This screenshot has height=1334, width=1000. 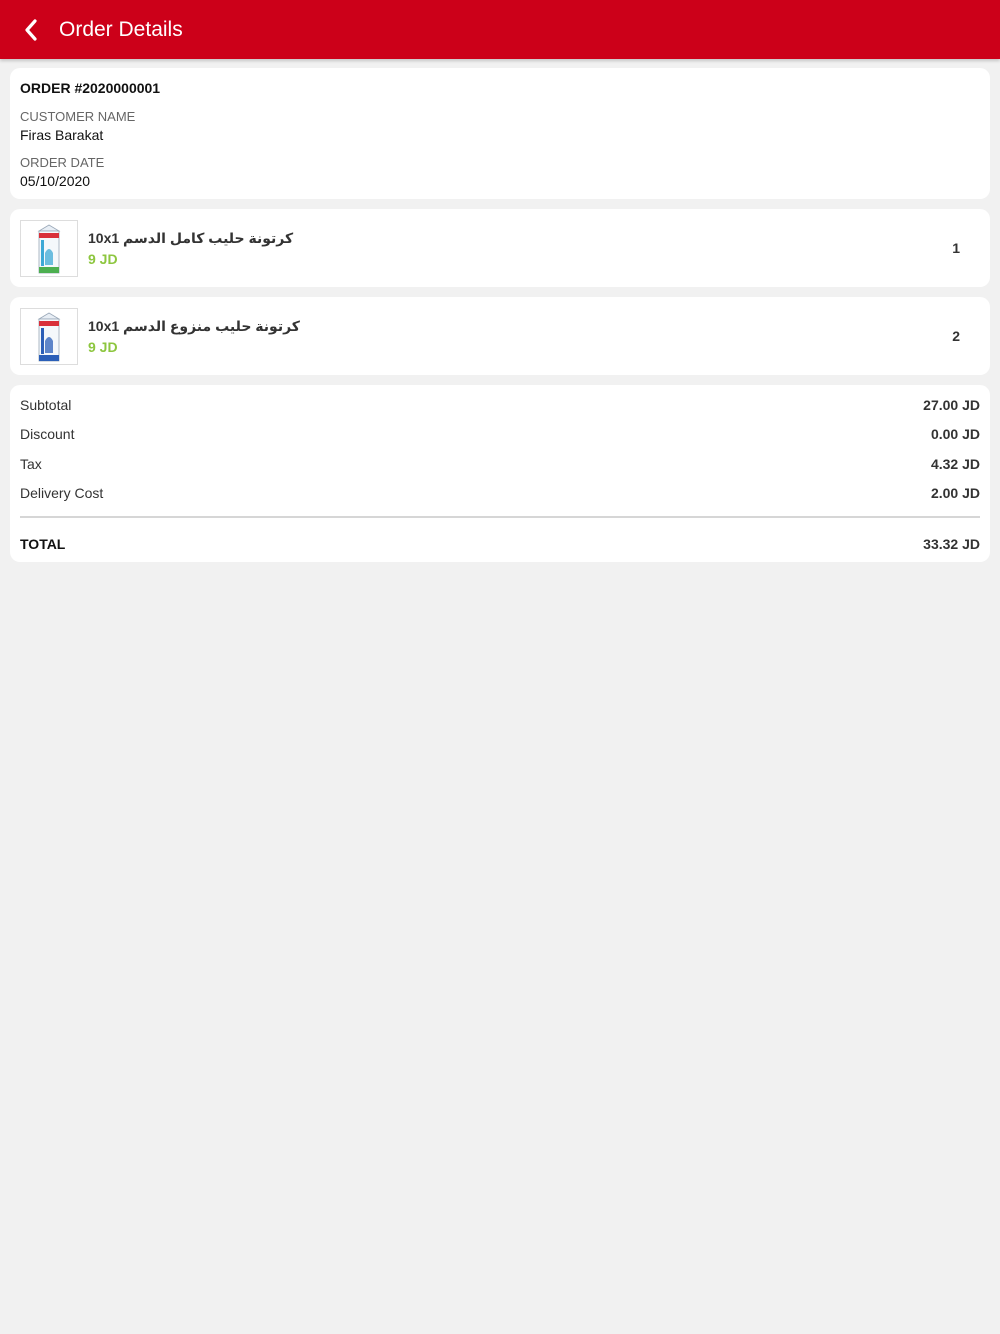 I want to click on total-label: TOTAL, so click(x=43, y=544).